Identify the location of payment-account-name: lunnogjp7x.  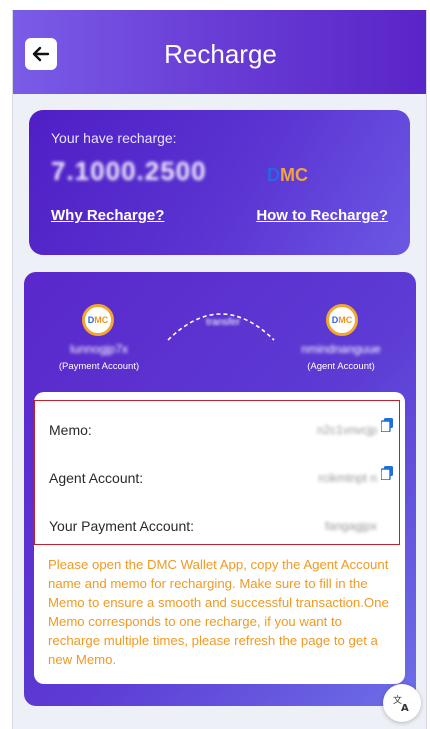
(99, 349).